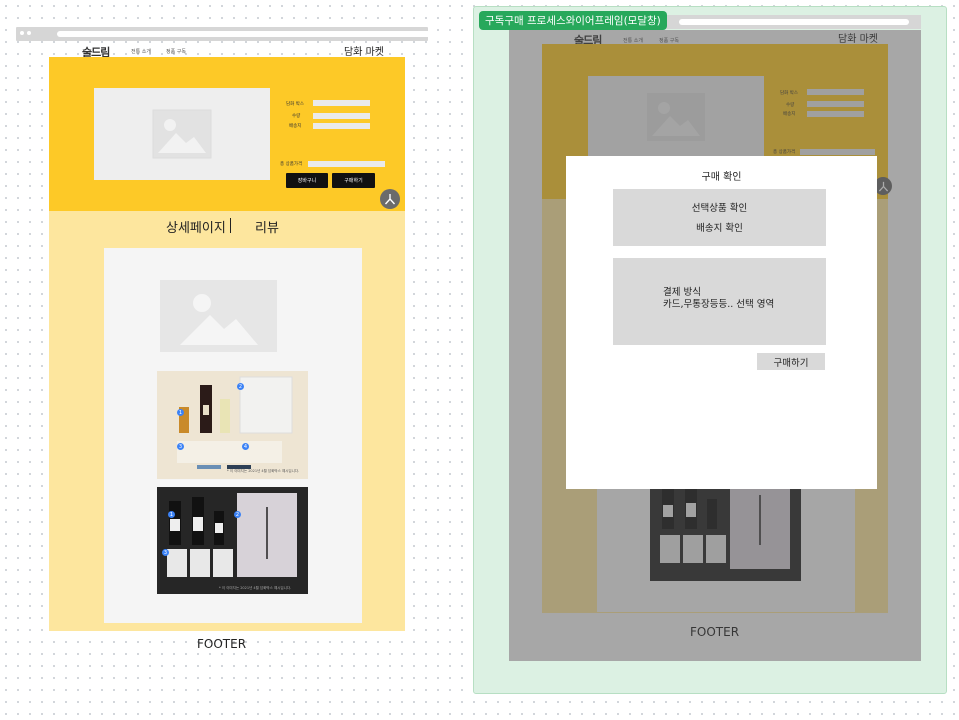 This screenshot has height=720, width=959. Describe the element at coordinates (222, 644) in the screenshot. I see `footer: FOOTER` at that location.